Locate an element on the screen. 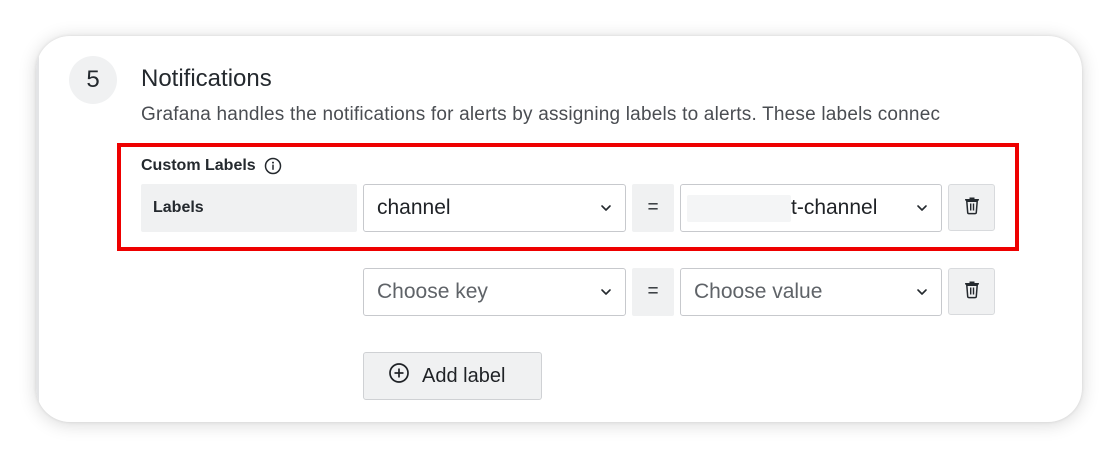  choose-value-placeholder: Choose value is located at coordinates (758, 291).